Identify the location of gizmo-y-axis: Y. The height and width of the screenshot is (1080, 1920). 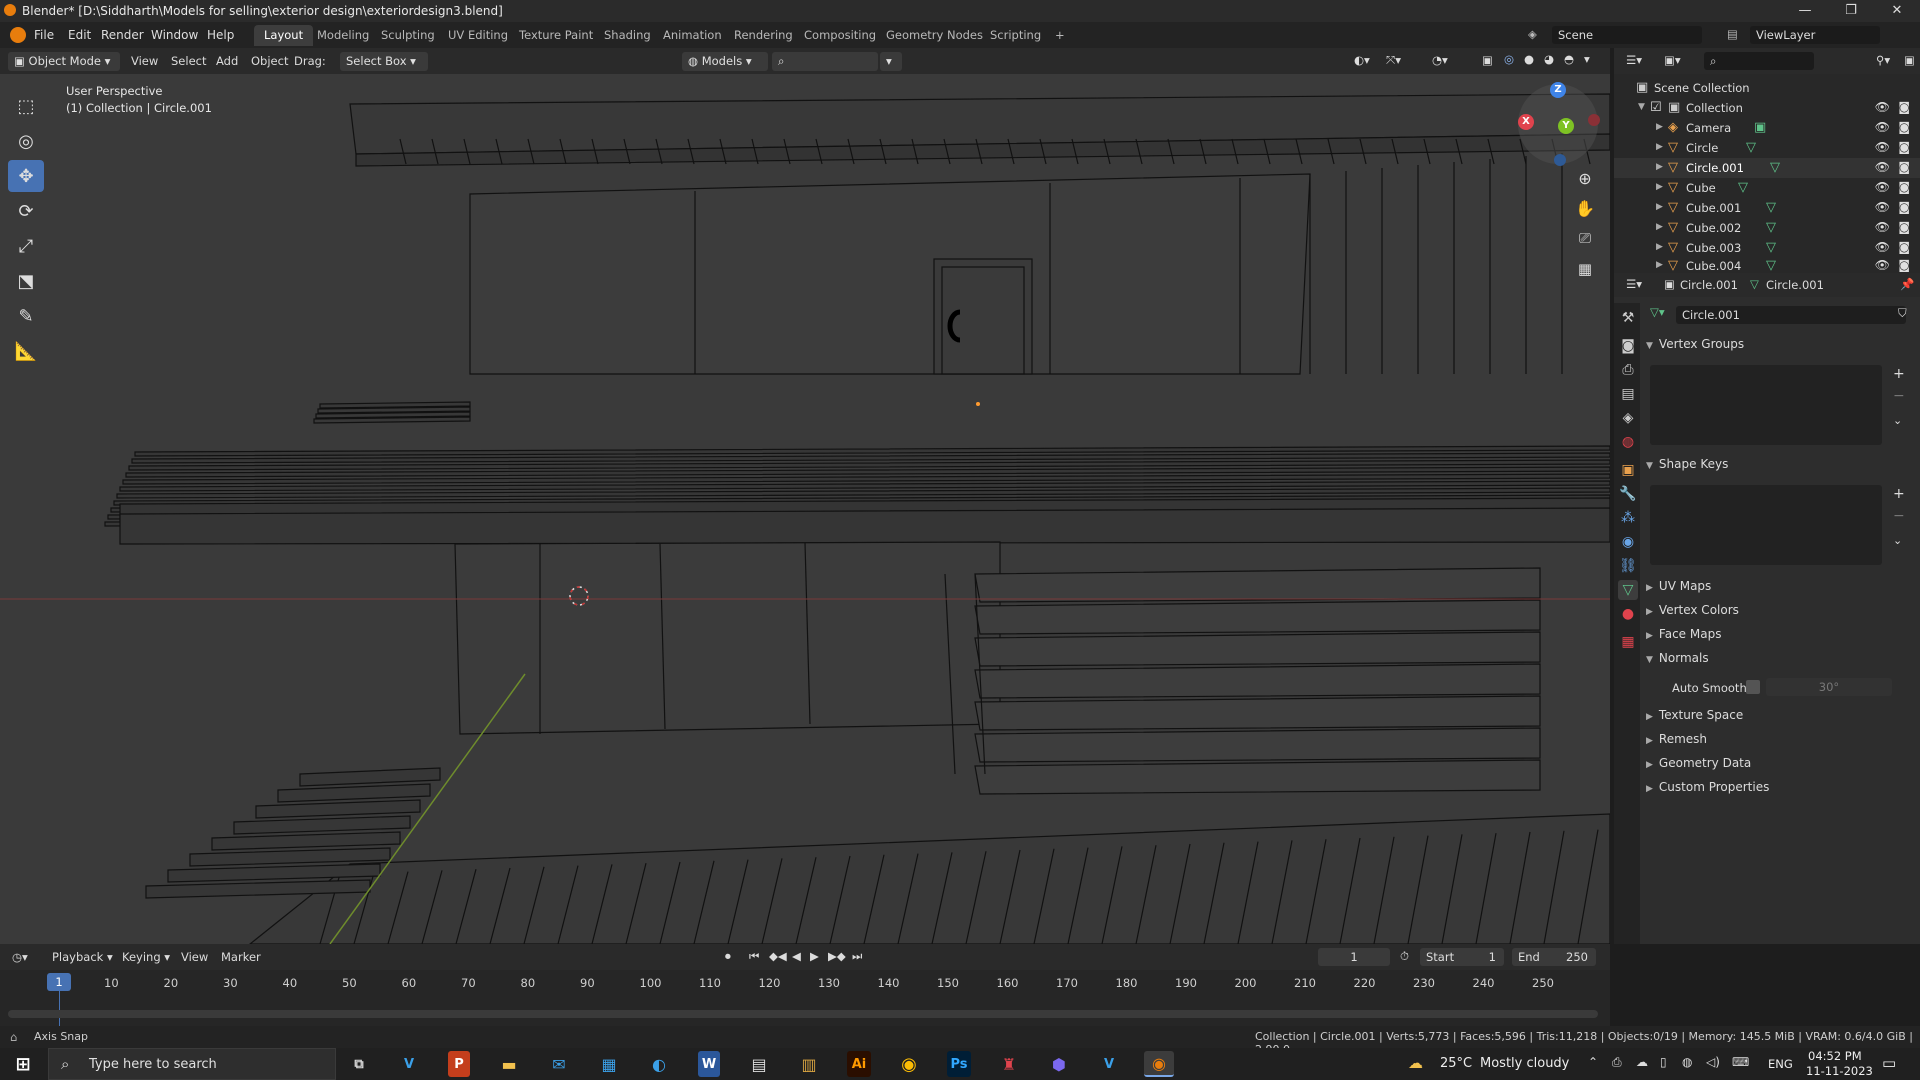
(1566, 126).